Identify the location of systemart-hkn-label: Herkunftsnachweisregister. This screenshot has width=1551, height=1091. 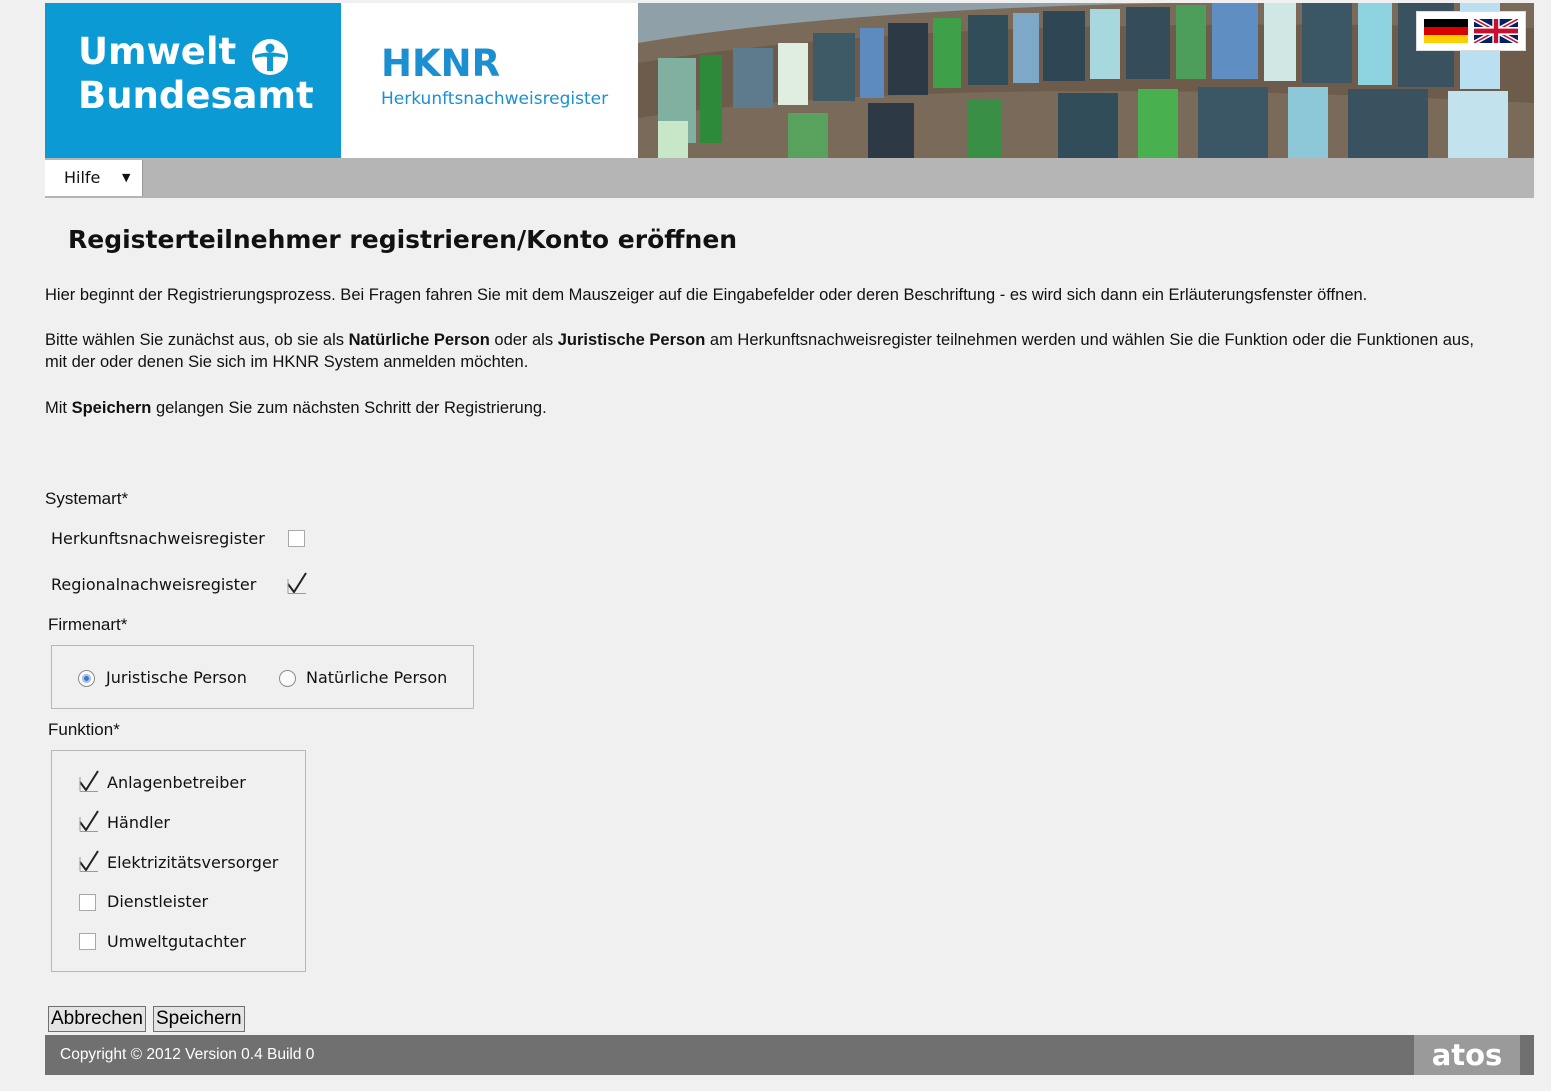
(158, 538).